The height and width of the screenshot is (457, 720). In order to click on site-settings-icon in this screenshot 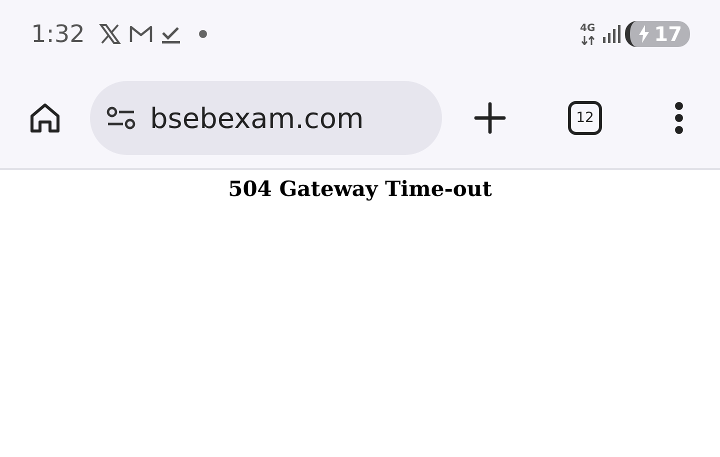, I will do `click(121, 118)`.